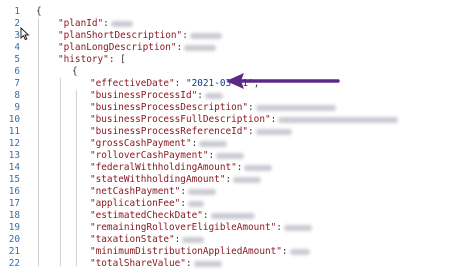 The width and height of the screenshot is (474, 270). Describe the element at coordinates (237, 48) in the screenshot. I see `code-line: 4 "planLongDescription":` at that location.